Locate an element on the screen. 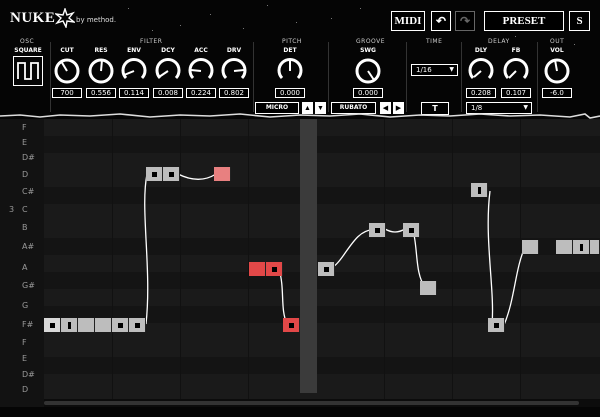 Image resolution: width=600 pixels, height=417 pixels. cut-value: 700 is located at coordinates (67, 93).